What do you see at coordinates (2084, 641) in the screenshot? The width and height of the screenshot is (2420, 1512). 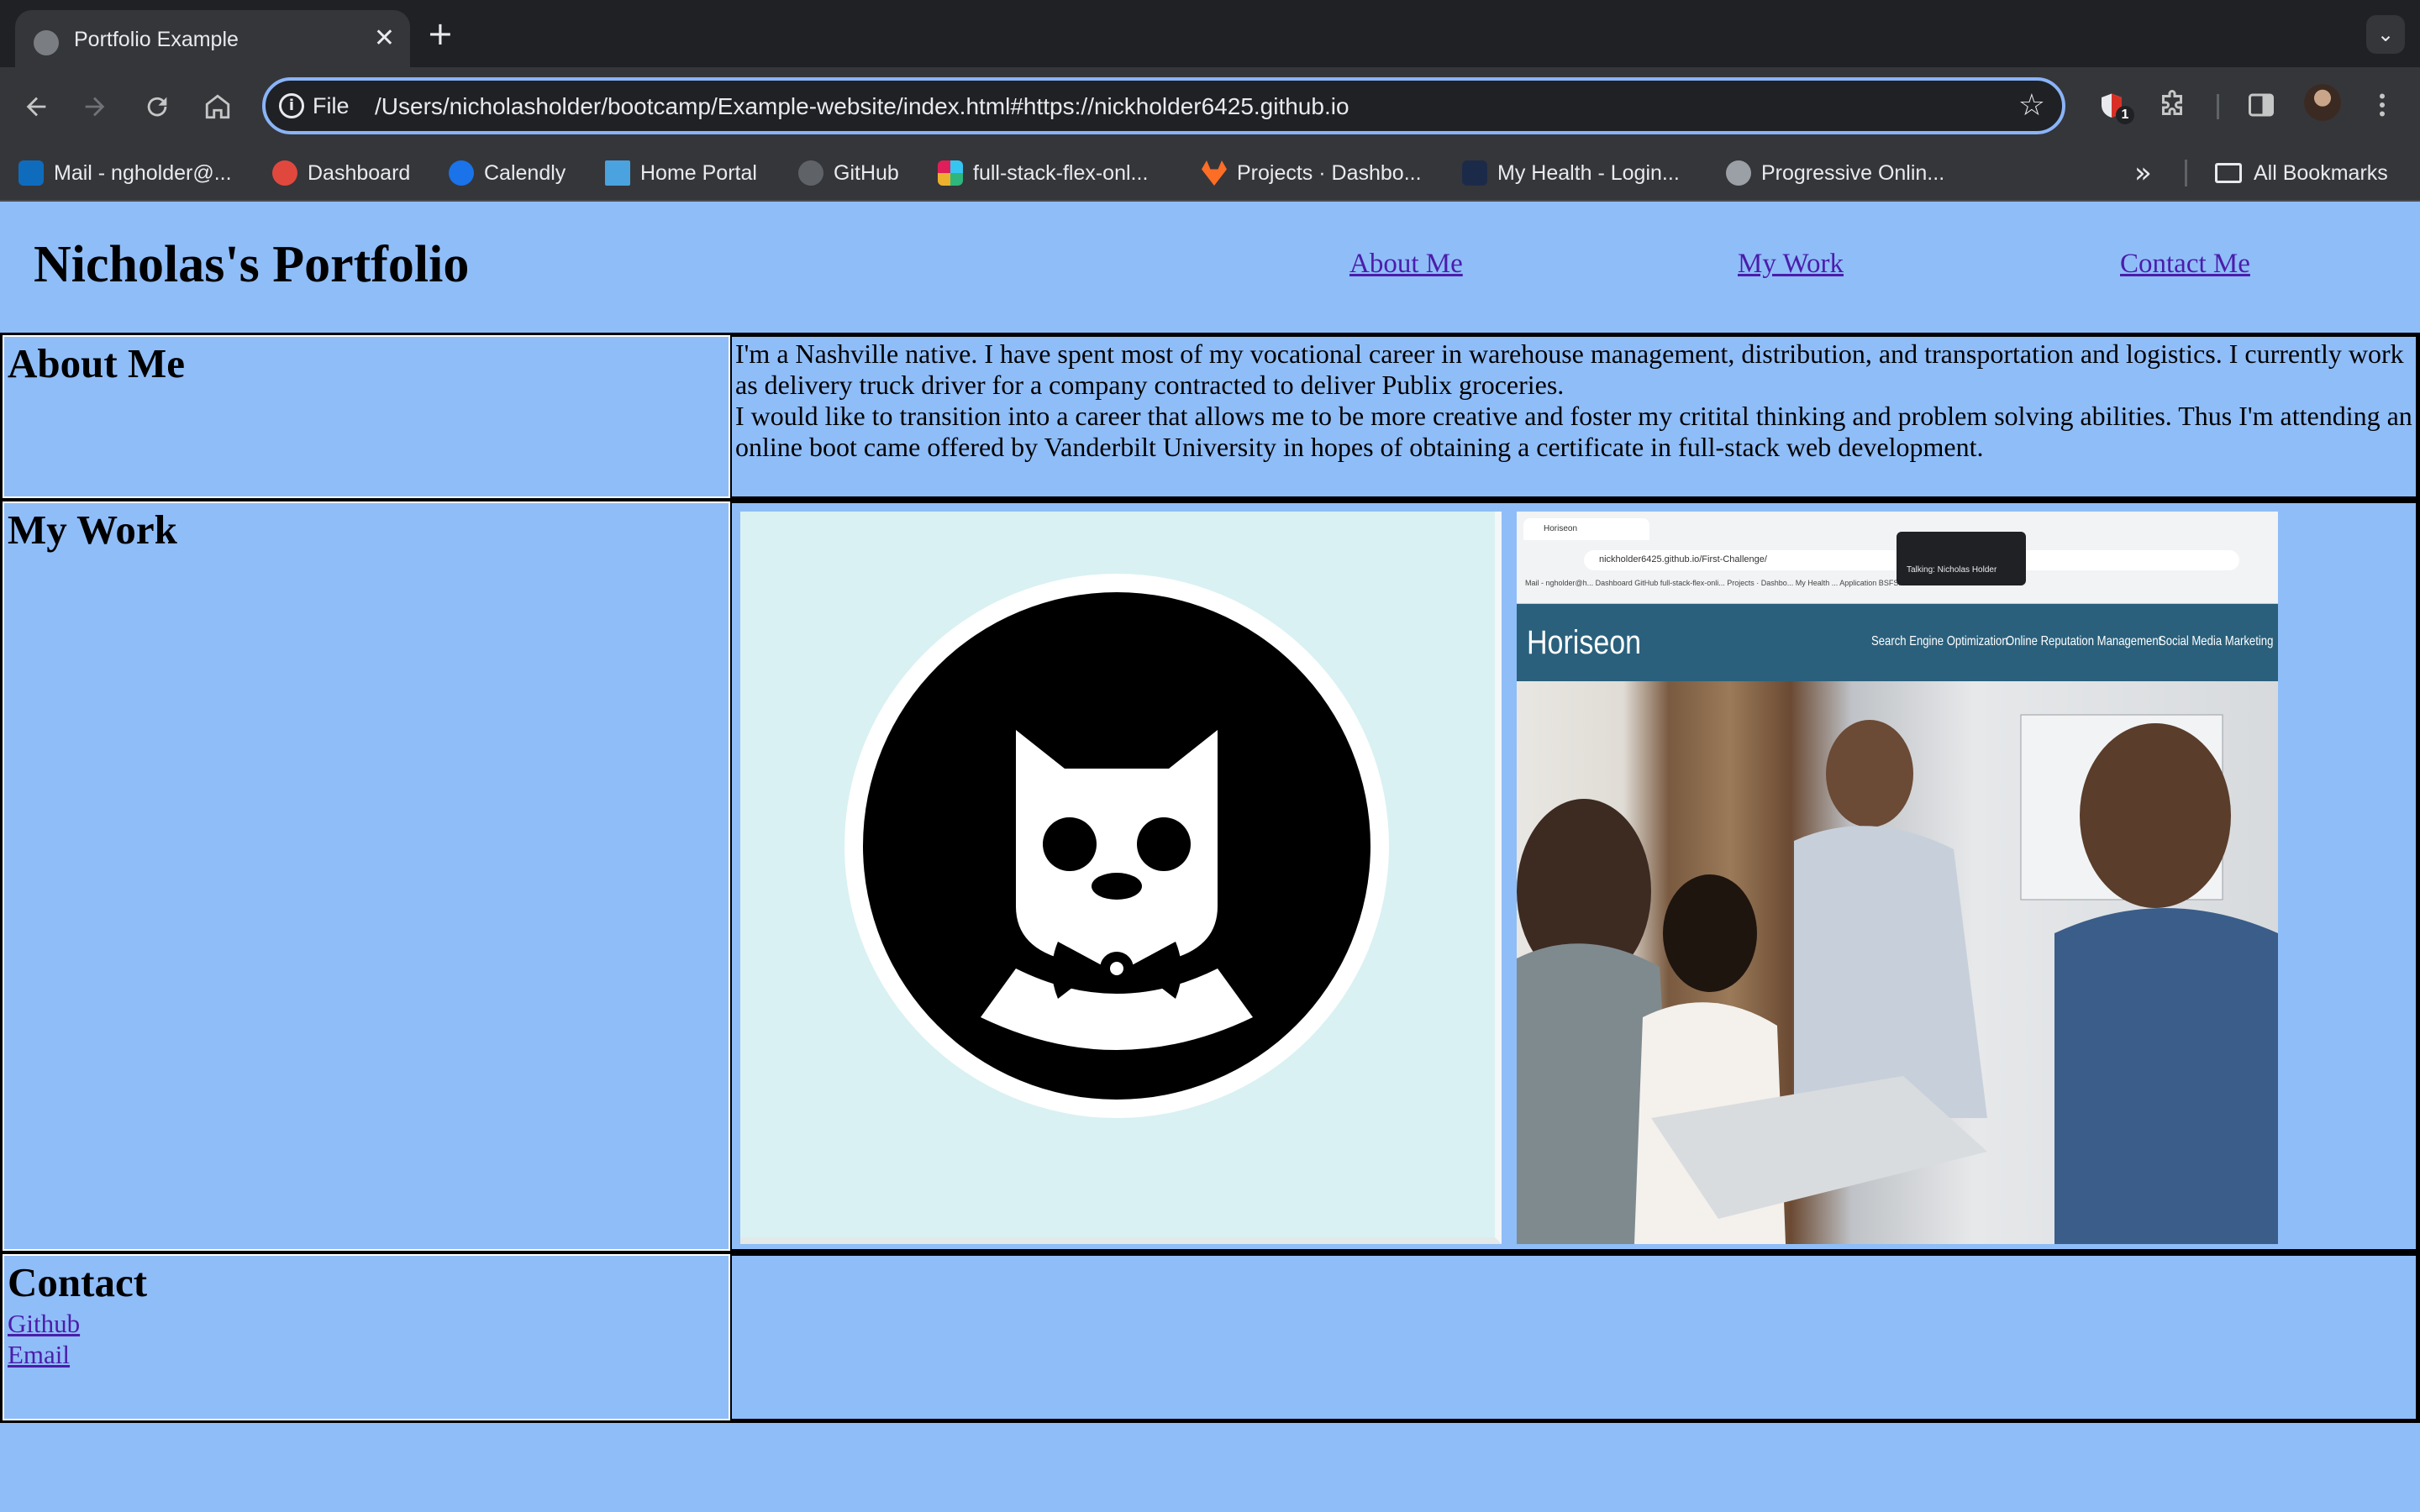 I see `screenshot-nav-reputation: Online Reputation Management` at bounding box center [2084, 641].